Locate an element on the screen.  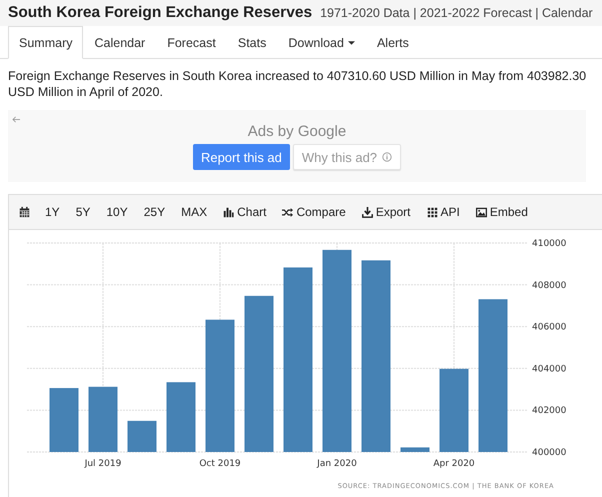
axis-label: Apr 2020 is located at coordinates (454, 464).